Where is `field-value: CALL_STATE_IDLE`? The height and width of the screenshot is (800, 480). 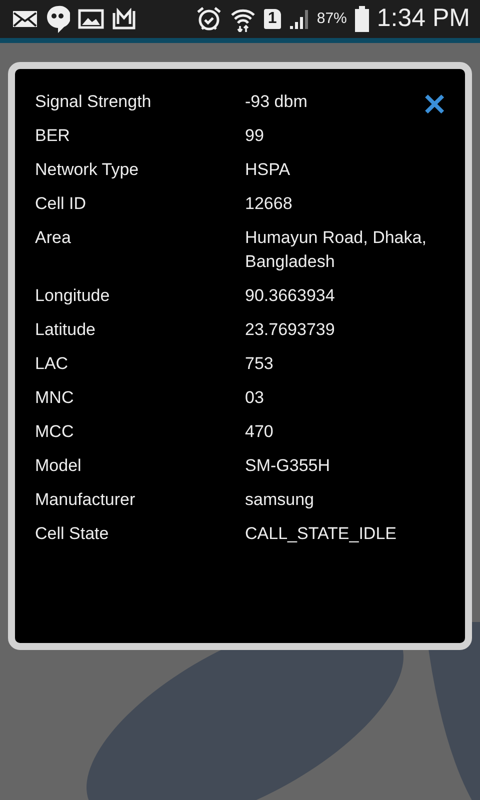 field-value: CALL_STATE_IDLE is located at coordinates (320, 534).